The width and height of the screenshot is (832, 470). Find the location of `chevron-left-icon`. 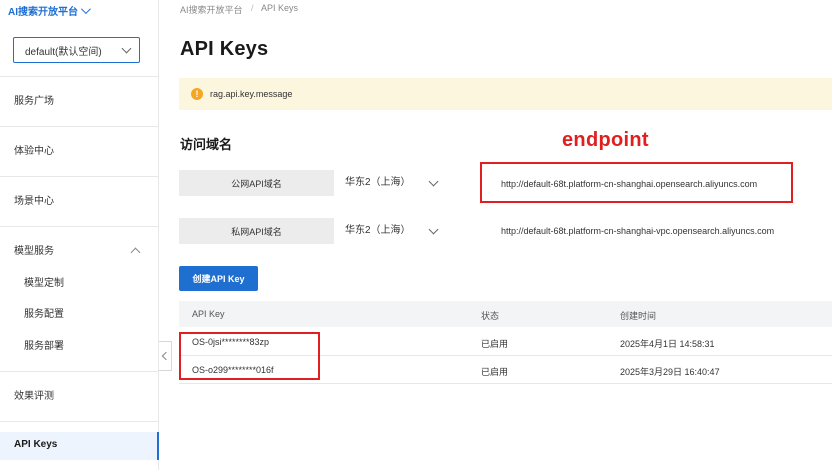

chevron-left-icon is located at coordinates (166, 356).